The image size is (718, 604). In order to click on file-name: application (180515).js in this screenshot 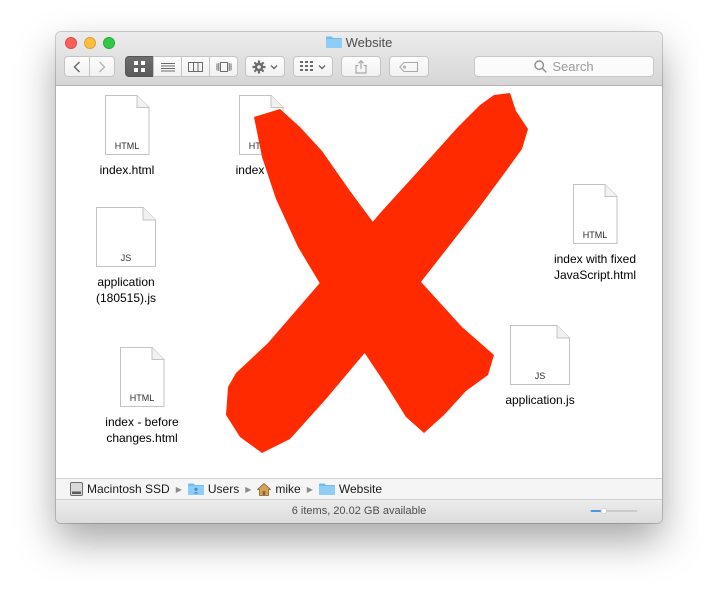, I will do `click(126, 290)`.